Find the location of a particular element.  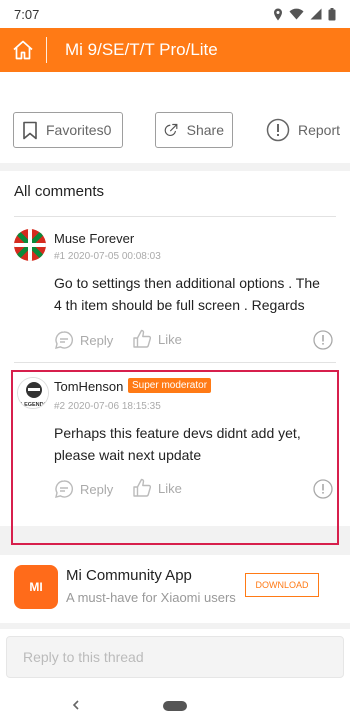

system-nav-bar is located at coordinates (175, 705).